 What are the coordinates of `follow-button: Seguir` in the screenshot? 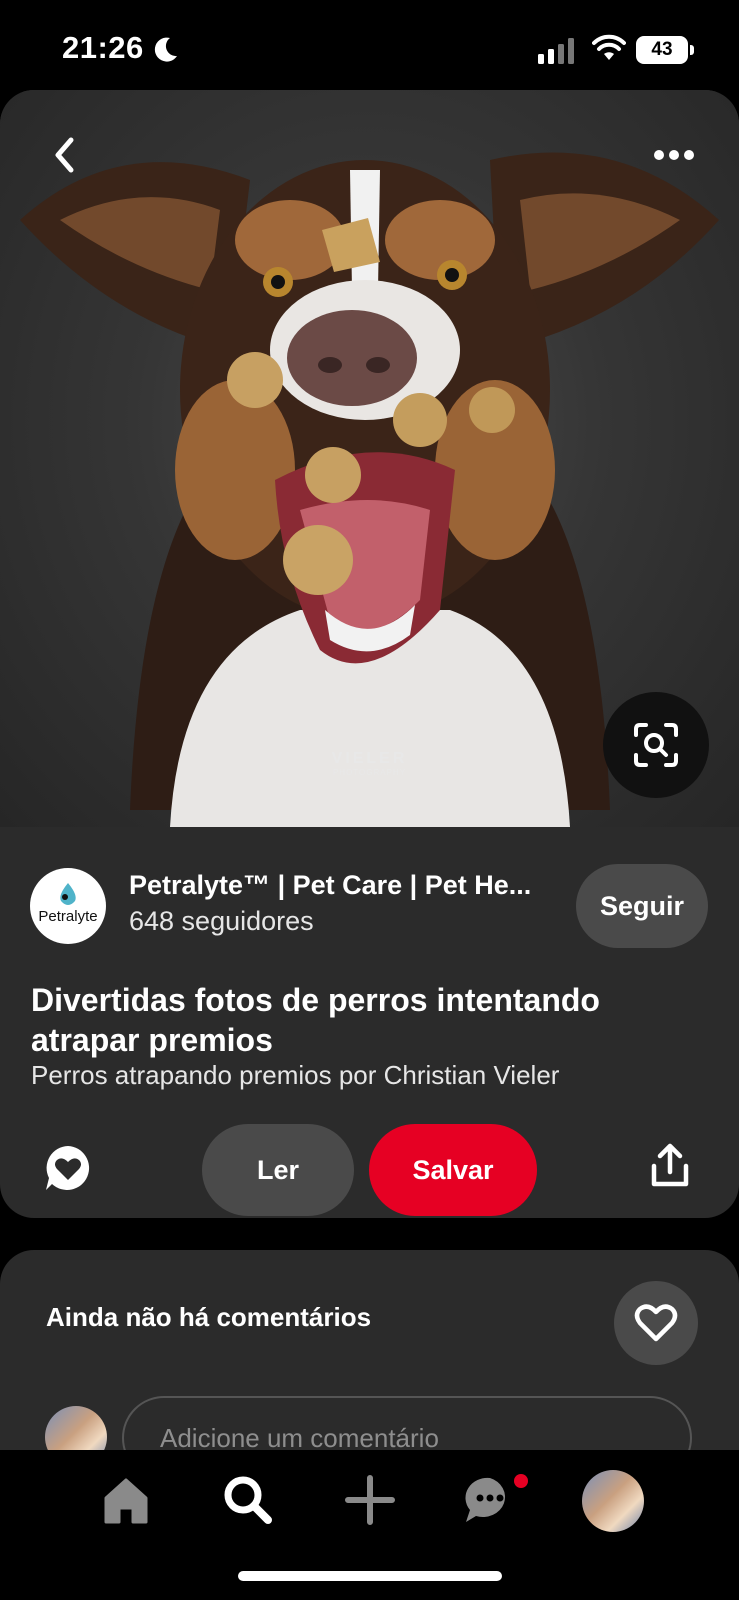 It's located at (642, 906).